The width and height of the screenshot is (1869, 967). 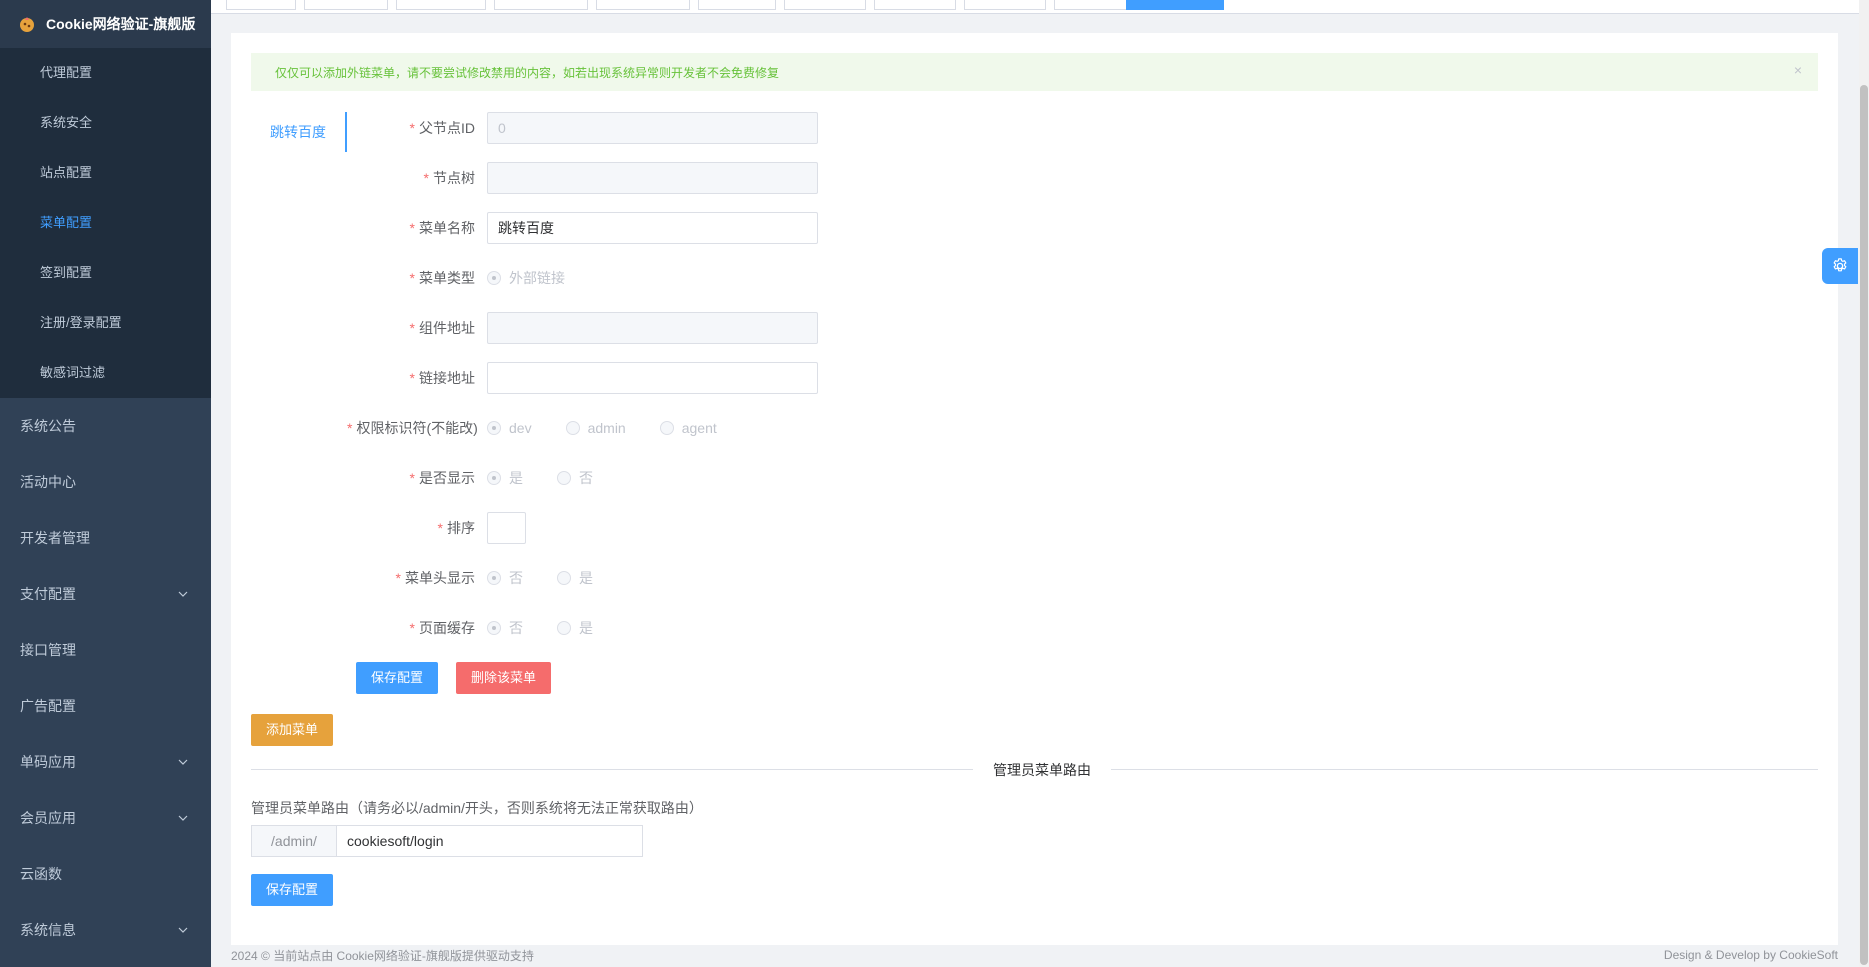 I want to click on sidebar-item-label: 广告配置, so click(x=48, y=706).